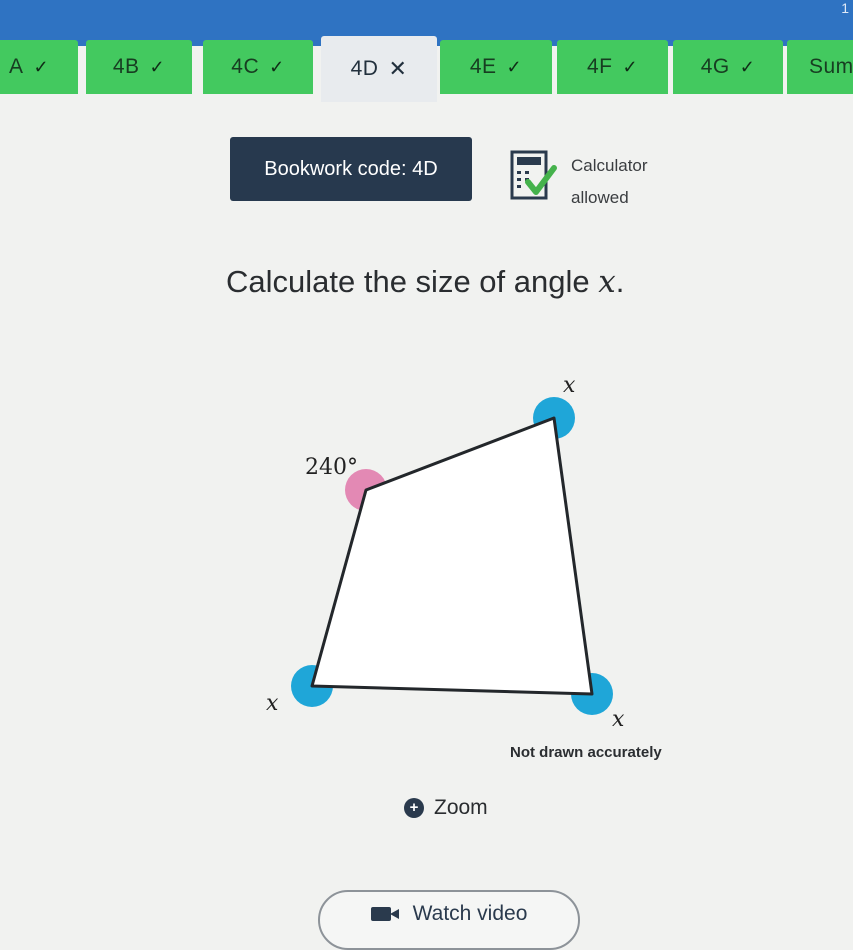 This screenshot has height=950, width=853. I want to click on tab-4d: 4D ✕, so click(379, 69).